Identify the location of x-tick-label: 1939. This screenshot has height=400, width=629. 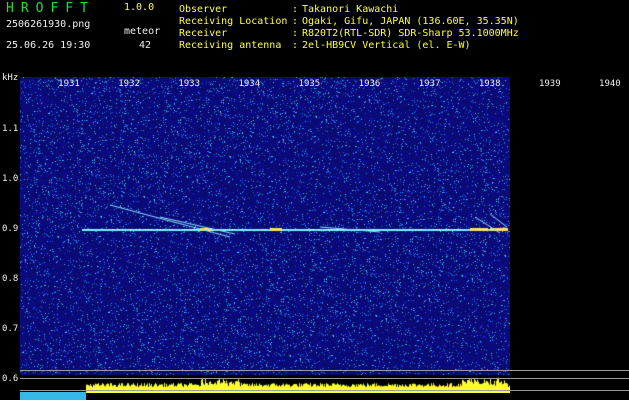
(549, 84).